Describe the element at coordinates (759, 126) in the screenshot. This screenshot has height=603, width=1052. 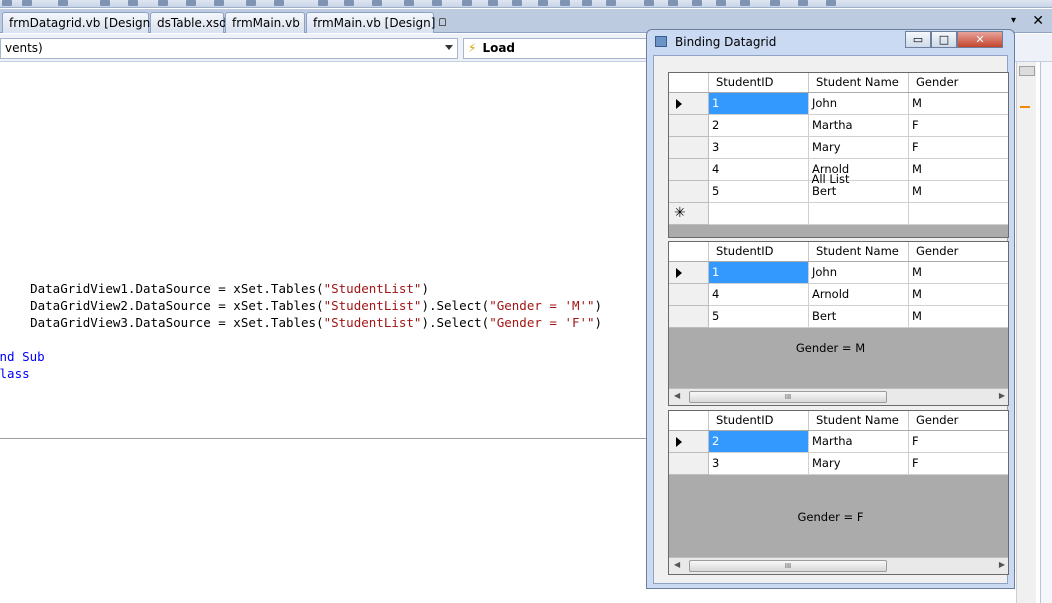
I see `grid-cell: 2` at that location.